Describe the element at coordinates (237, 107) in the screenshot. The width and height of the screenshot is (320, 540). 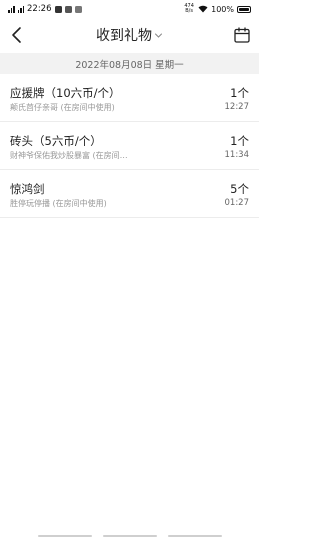
I see `gift-time: 12:27` at that location.